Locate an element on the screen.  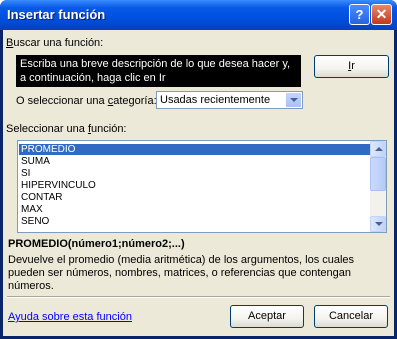
category-label: O seleccionar una categoría: is located at coordinates (86, 101).